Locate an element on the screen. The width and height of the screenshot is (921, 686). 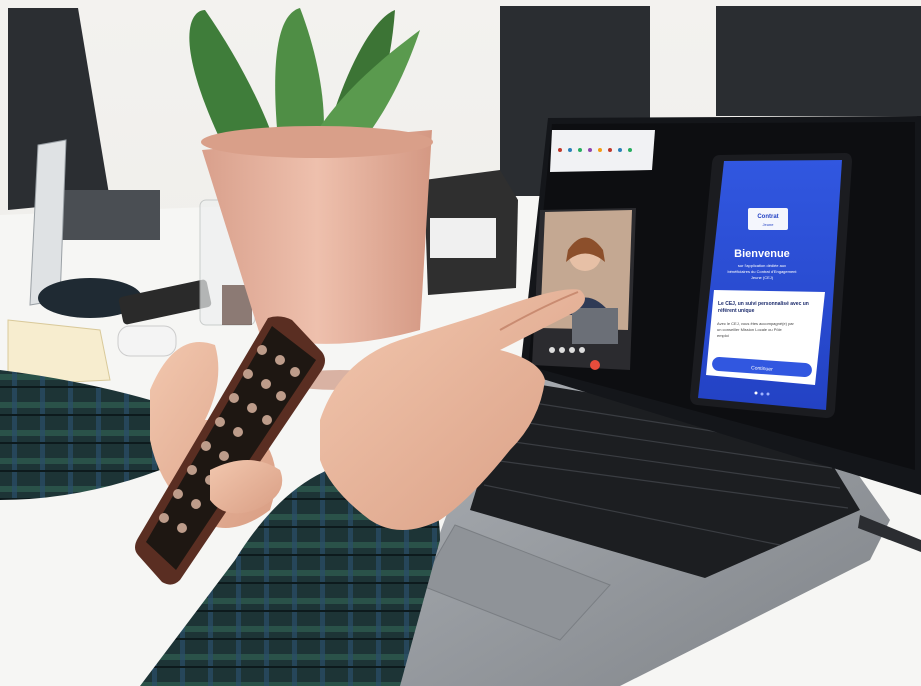
self-view is located at coordinates (595, 326).